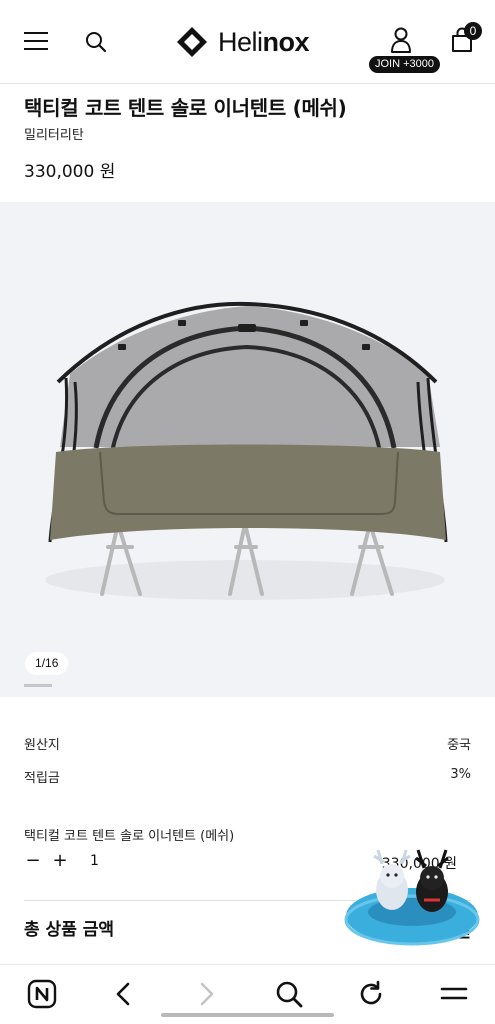 This screenshot has height=1024, width=495. I want to click on refresh-icon, so click(371, 994).